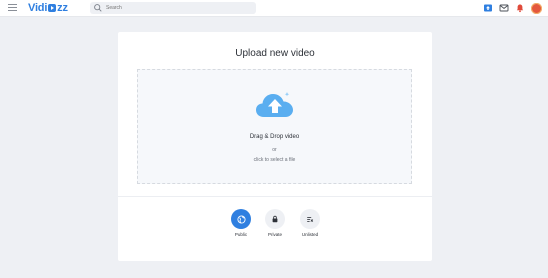 The image size is (548, 278). Describe the element at coordinates (274, 8) in the screenshot. I see `top-bar: Vidi zz` at that location.